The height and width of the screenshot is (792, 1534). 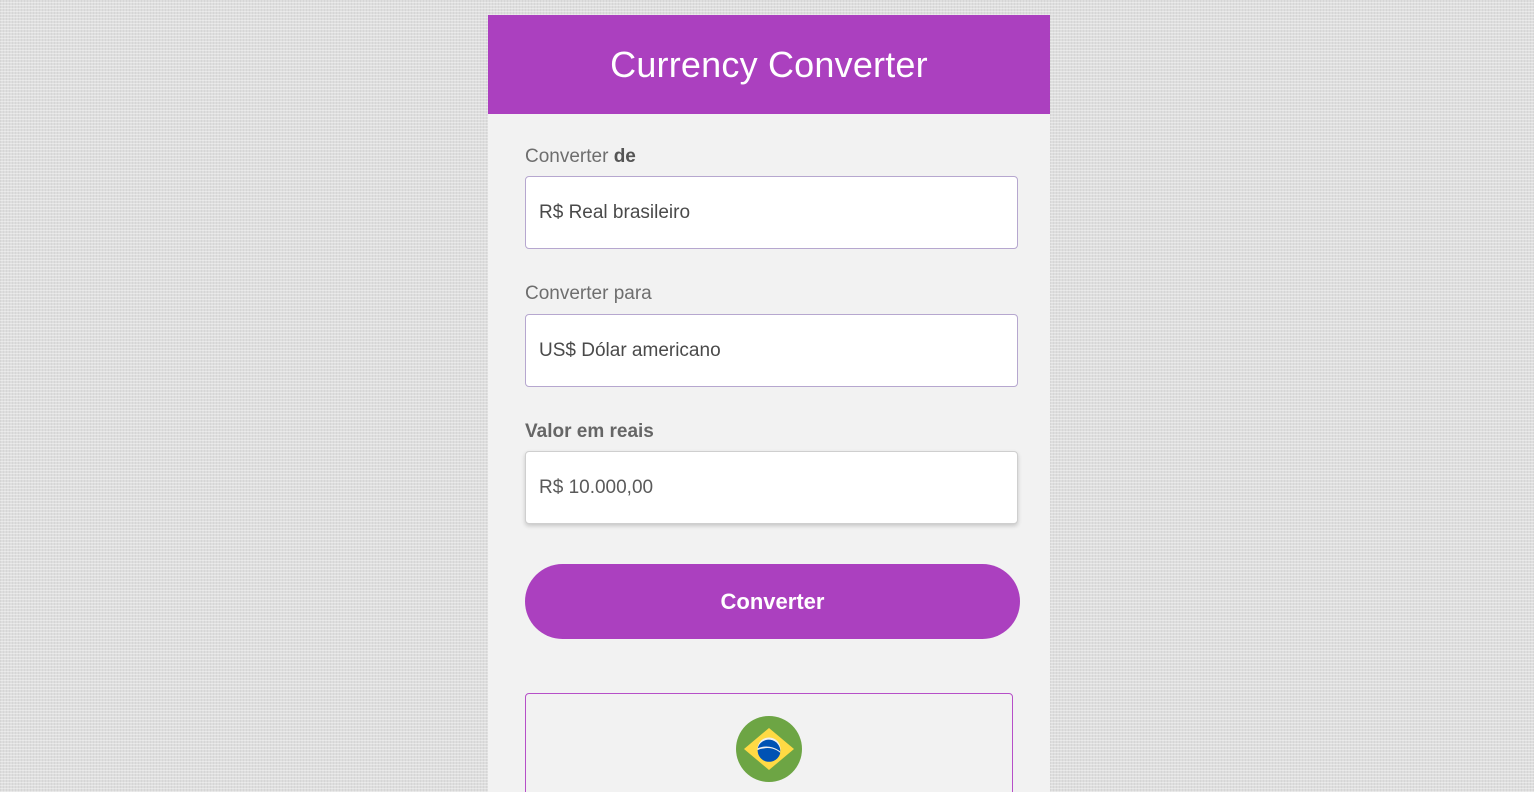 What do you see at coordinates (588, 293) in the screenshot?
I see `to-currency-label: Converter para` at bounding box center [588, 293].